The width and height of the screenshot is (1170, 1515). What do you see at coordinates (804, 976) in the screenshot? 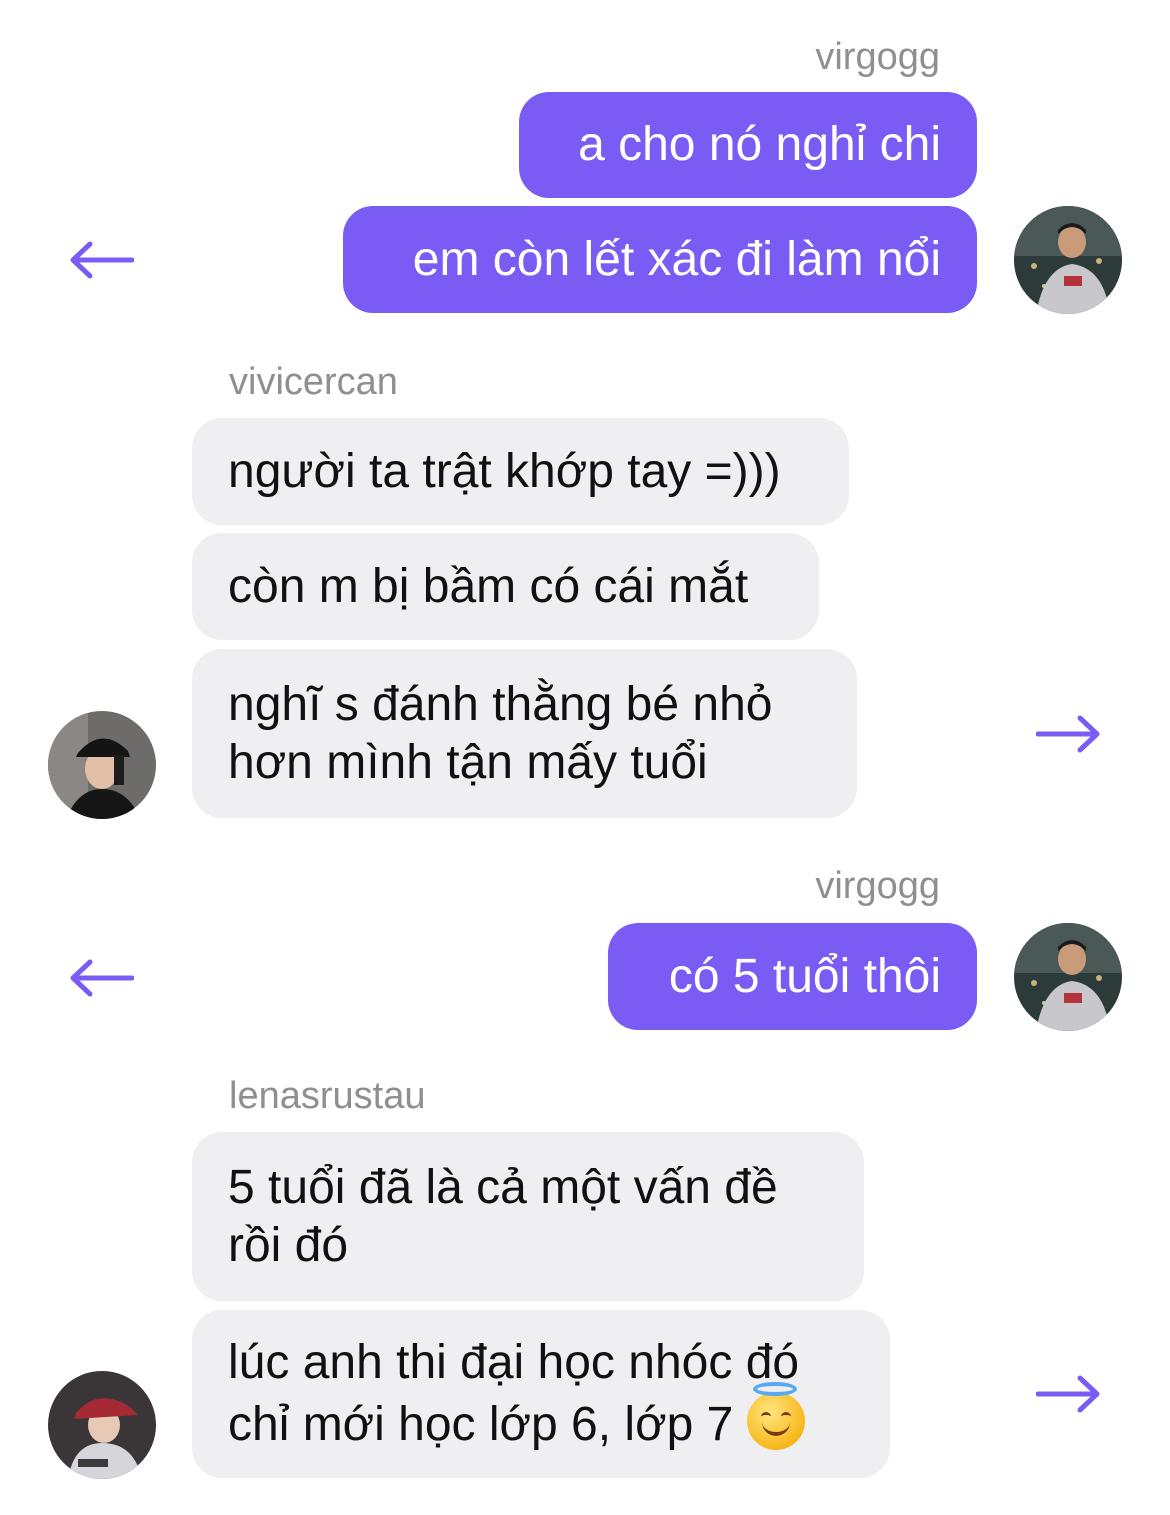
I see `message-text: có 5 tuổi thôi` at bounding box center [804, 976].